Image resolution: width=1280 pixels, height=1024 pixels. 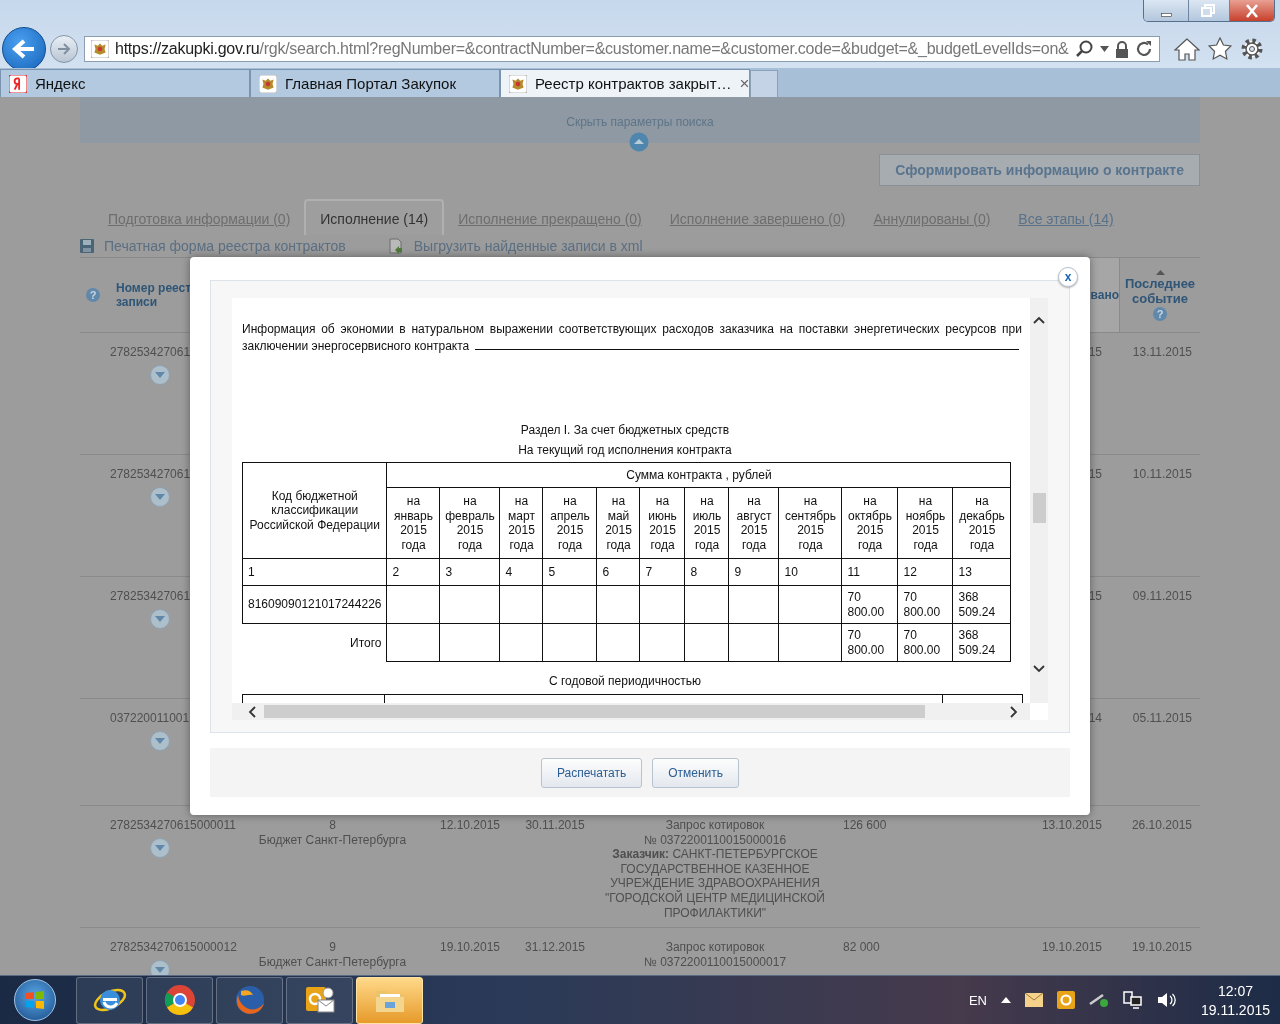 I want to click on scroll-right-icon, so click(x=1014, y=711).